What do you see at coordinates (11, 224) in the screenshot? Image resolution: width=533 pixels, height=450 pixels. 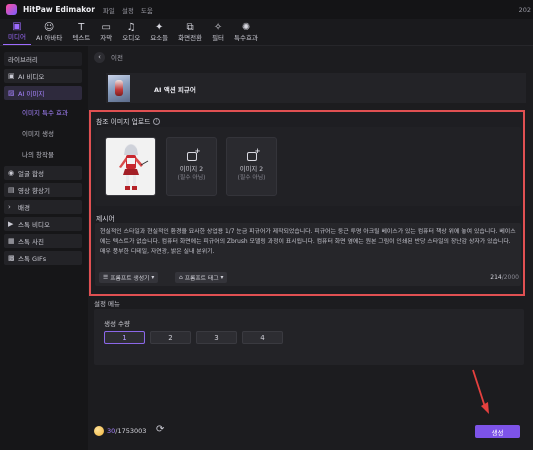 I see `stock-video-icon: ▶` at bounding box center [11, 224].